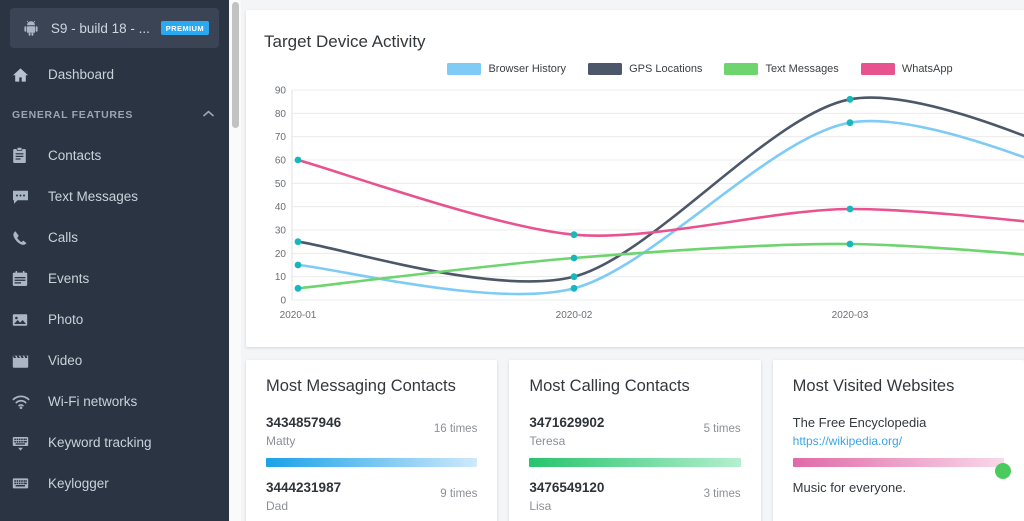 The image size is (1024, 521). I want to click on list-item: 3434857946 Matty 16 times, so click(372, 440).